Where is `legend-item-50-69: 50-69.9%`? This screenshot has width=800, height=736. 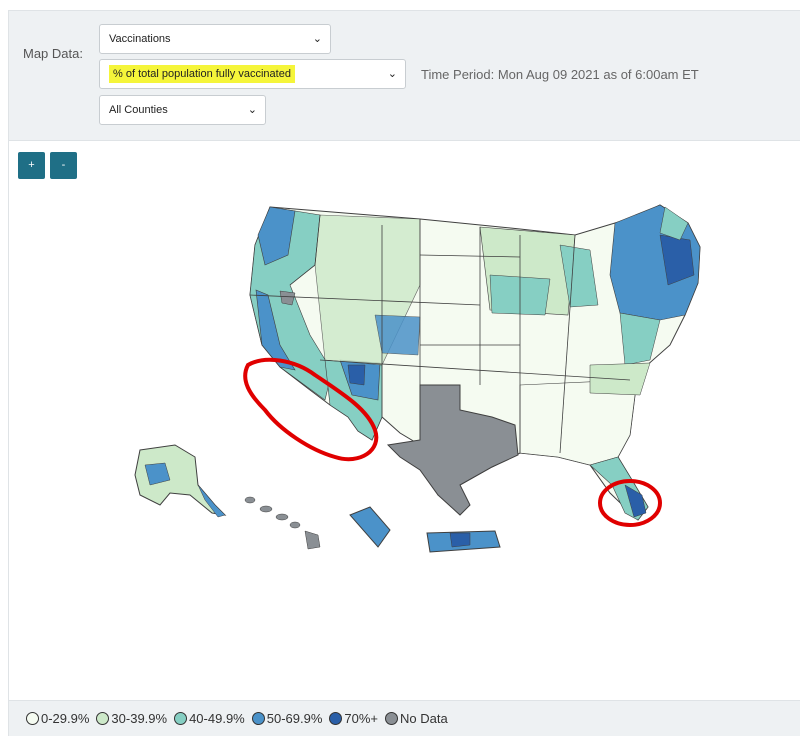
legend-item-50-69: 50-69.9% is located at coordinates (287, 718).